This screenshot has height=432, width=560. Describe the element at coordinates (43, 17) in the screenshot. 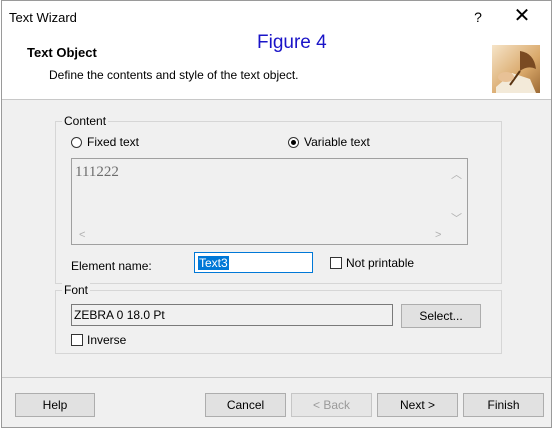

I see `window-title: Text Wizard` at that location.